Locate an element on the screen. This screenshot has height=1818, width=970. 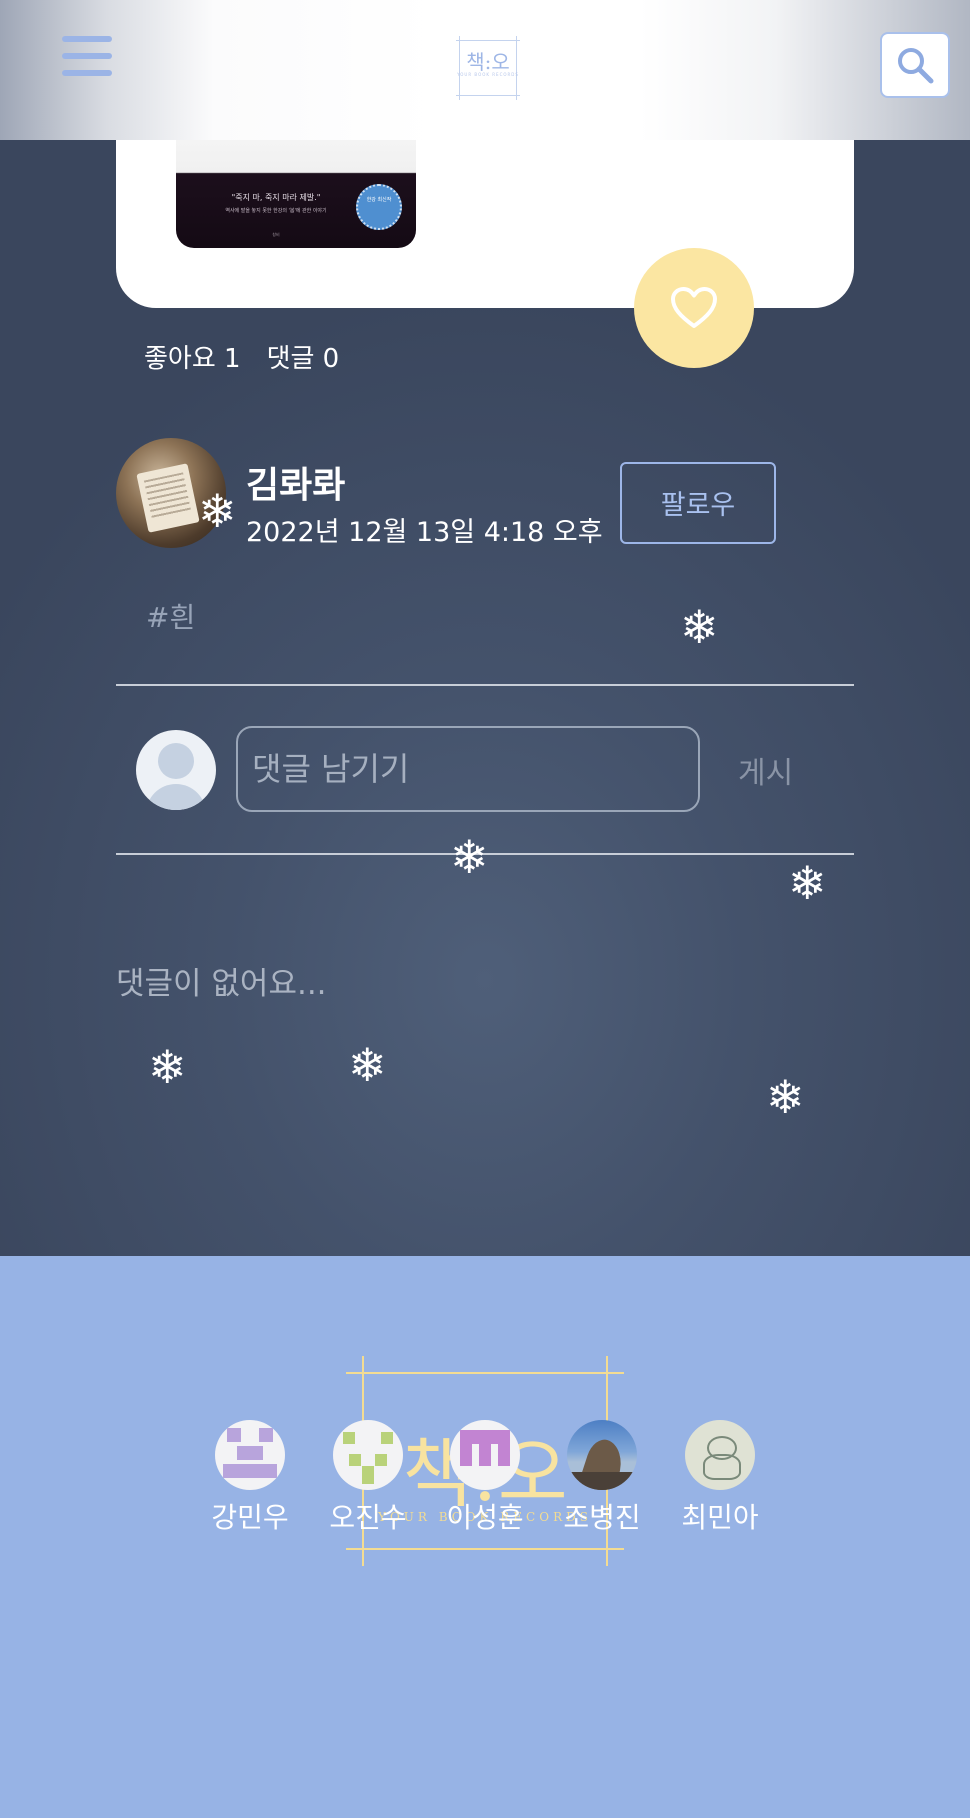
post-comment-button: 게시 is located at coordinates (765, 770).